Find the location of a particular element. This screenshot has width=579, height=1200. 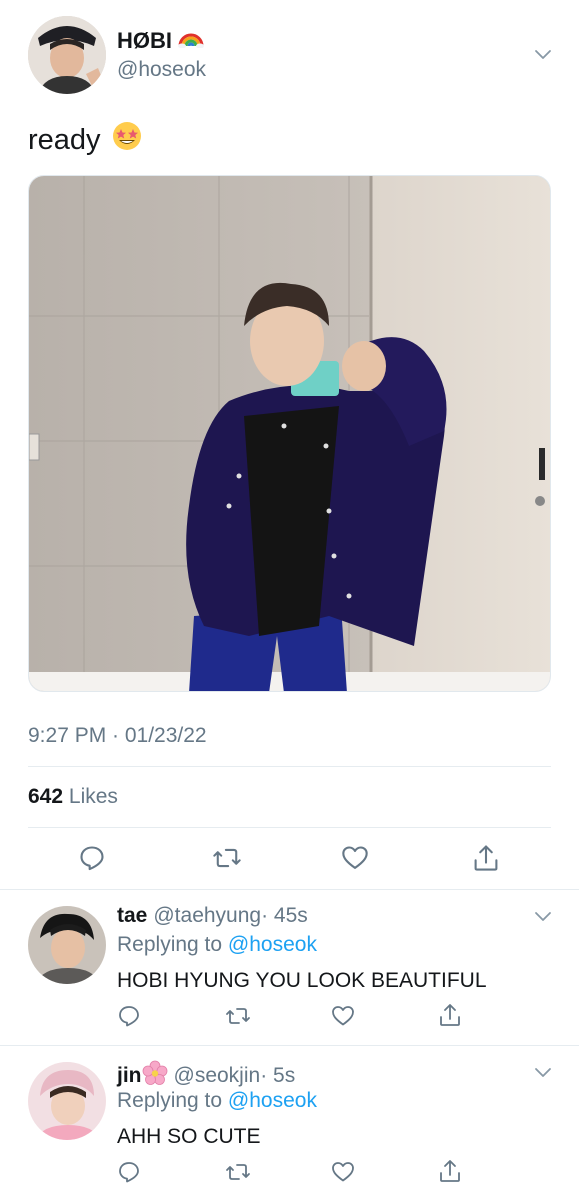

tweet-timestamp: 9:27 PM · 01/23/22 is located at coordinates (117, 736).